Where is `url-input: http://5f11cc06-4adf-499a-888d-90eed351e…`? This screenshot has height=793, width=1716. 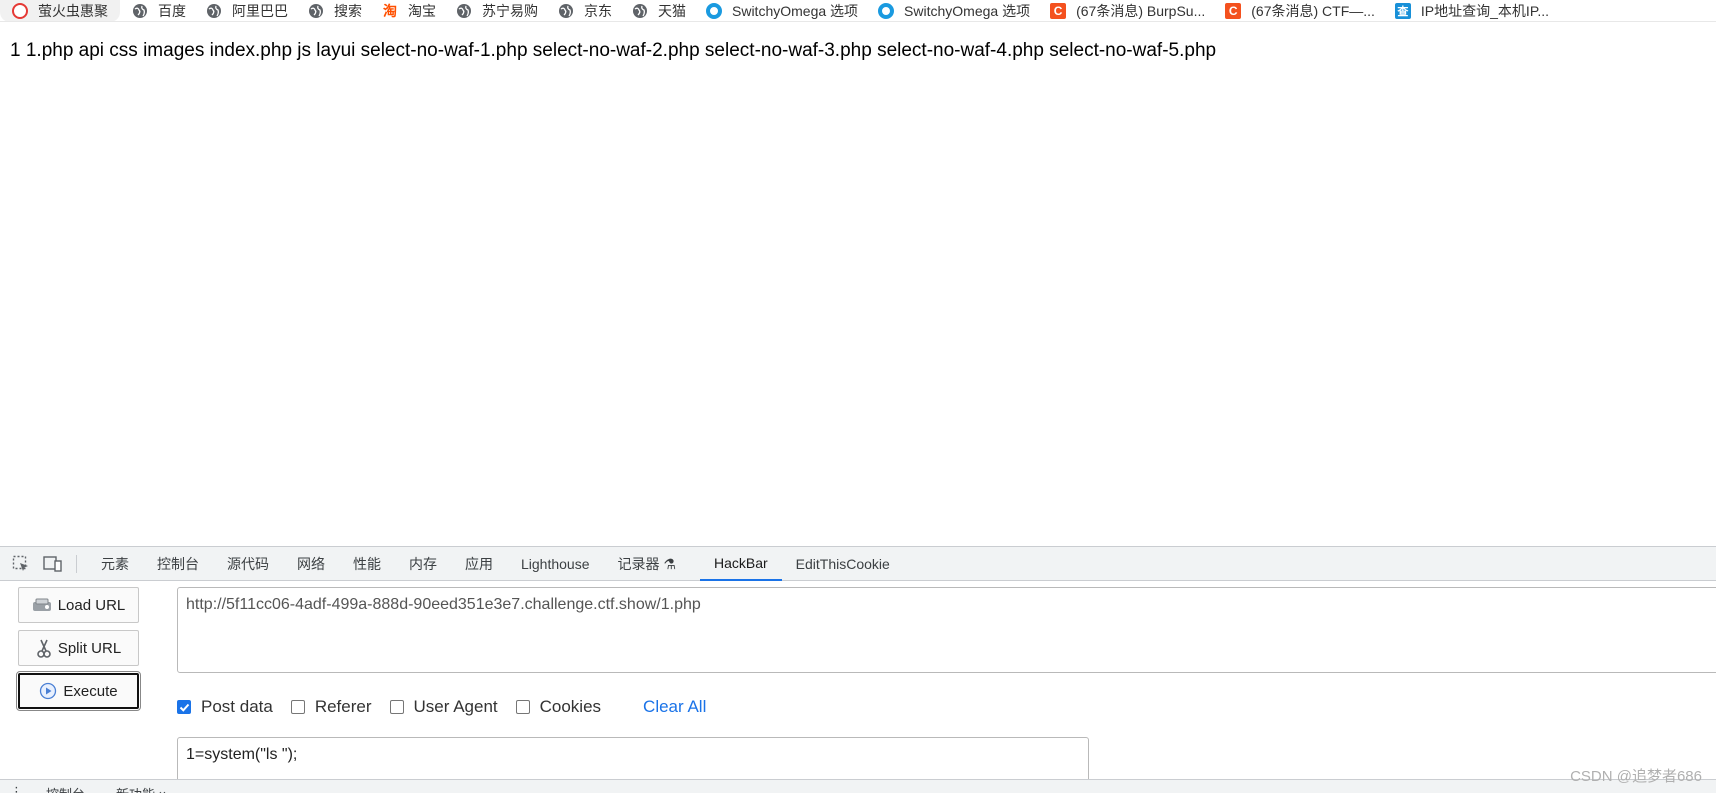
url-input: http://5f11cc06-4adf-499a-888d-90eed351e… is located at coordinates (946, 630).